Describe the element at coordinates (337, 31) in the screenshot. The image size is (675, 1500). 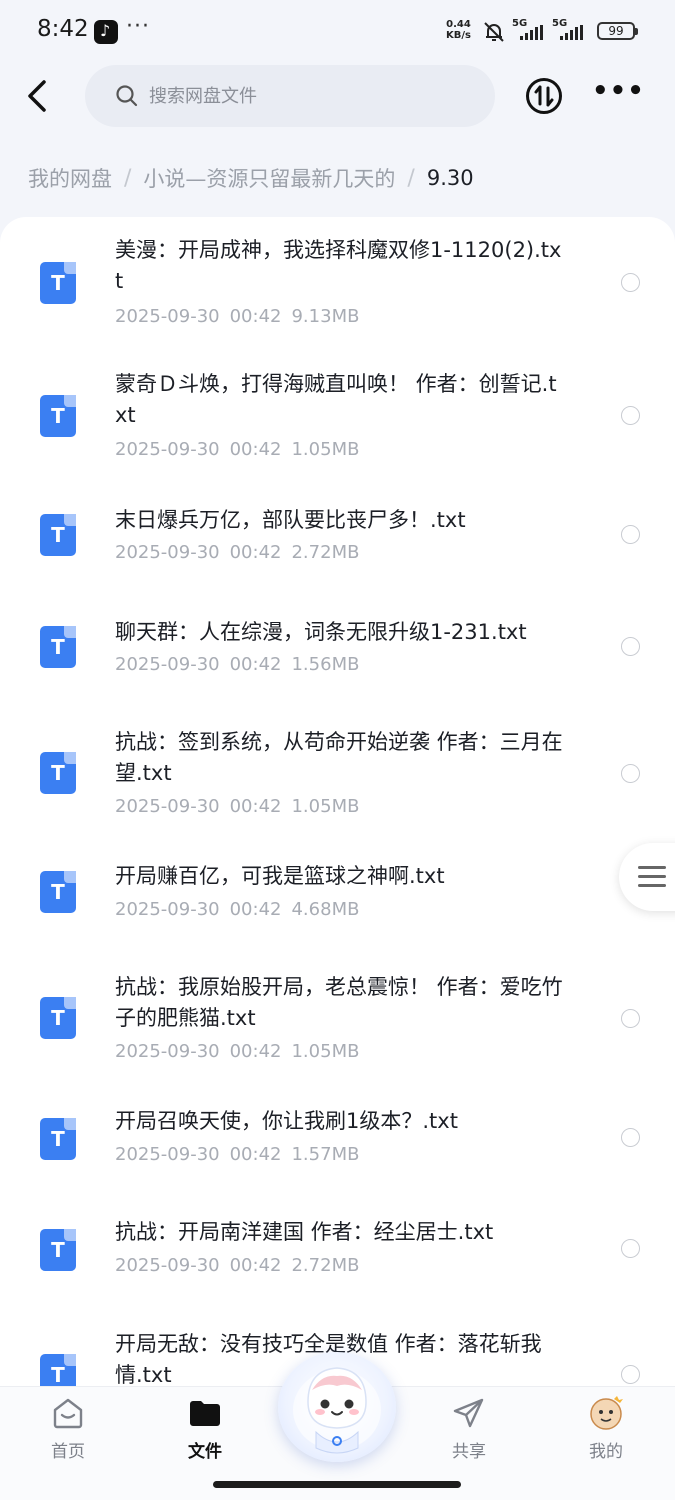
I see `status-bar: 8:42 ··· 0.44 KB/s 5G 5G 99` at that location.